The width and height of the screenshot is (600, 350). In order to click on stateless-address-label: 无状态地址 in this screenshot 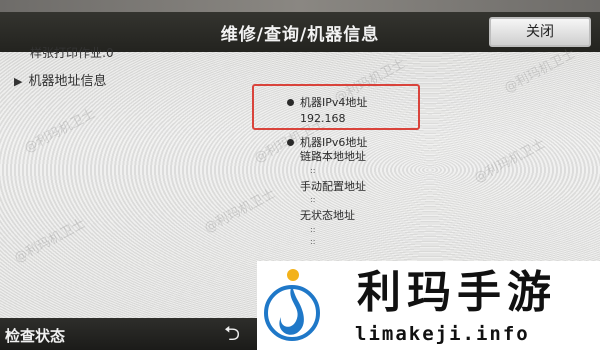, I will do `click(327, 215)`.